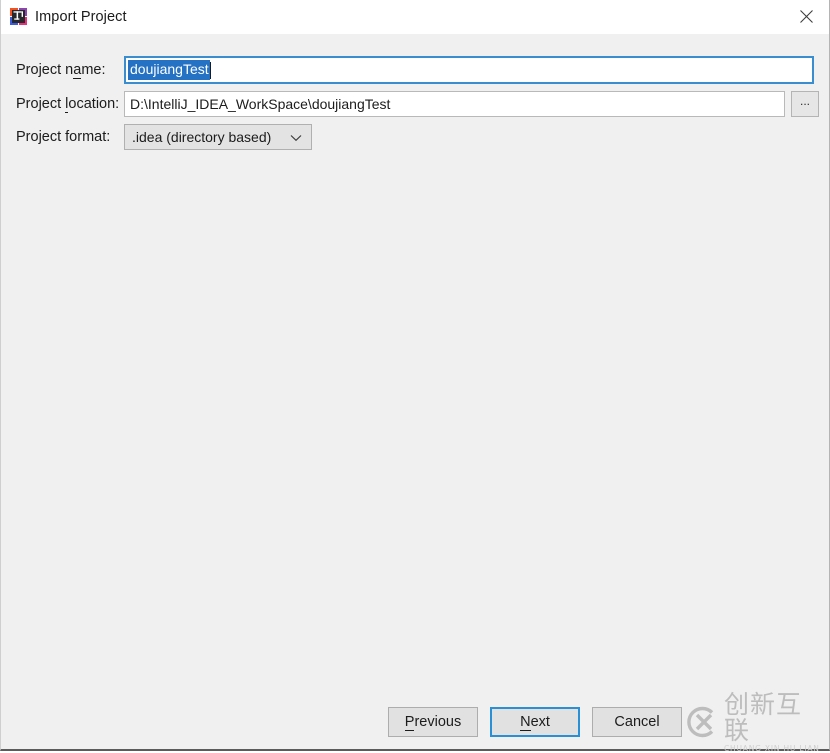  What do you see at coordinates (469, 70) in the screenshot?
I see `project-name-input: doujiangTest` at bounding box center [469, 70].